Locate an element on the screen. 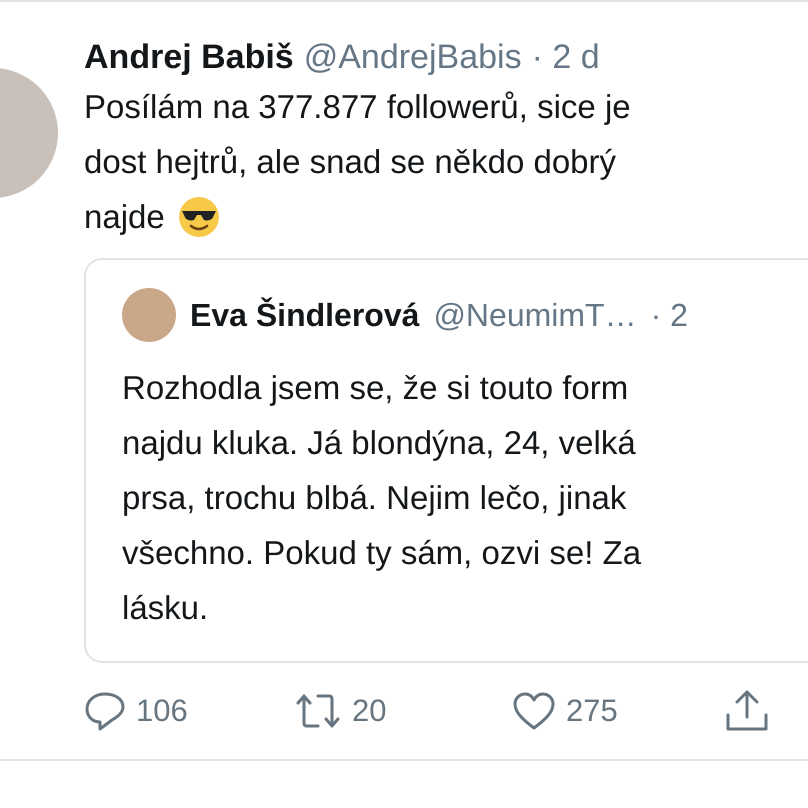  heart-icon is located at coordinates (534, 711).